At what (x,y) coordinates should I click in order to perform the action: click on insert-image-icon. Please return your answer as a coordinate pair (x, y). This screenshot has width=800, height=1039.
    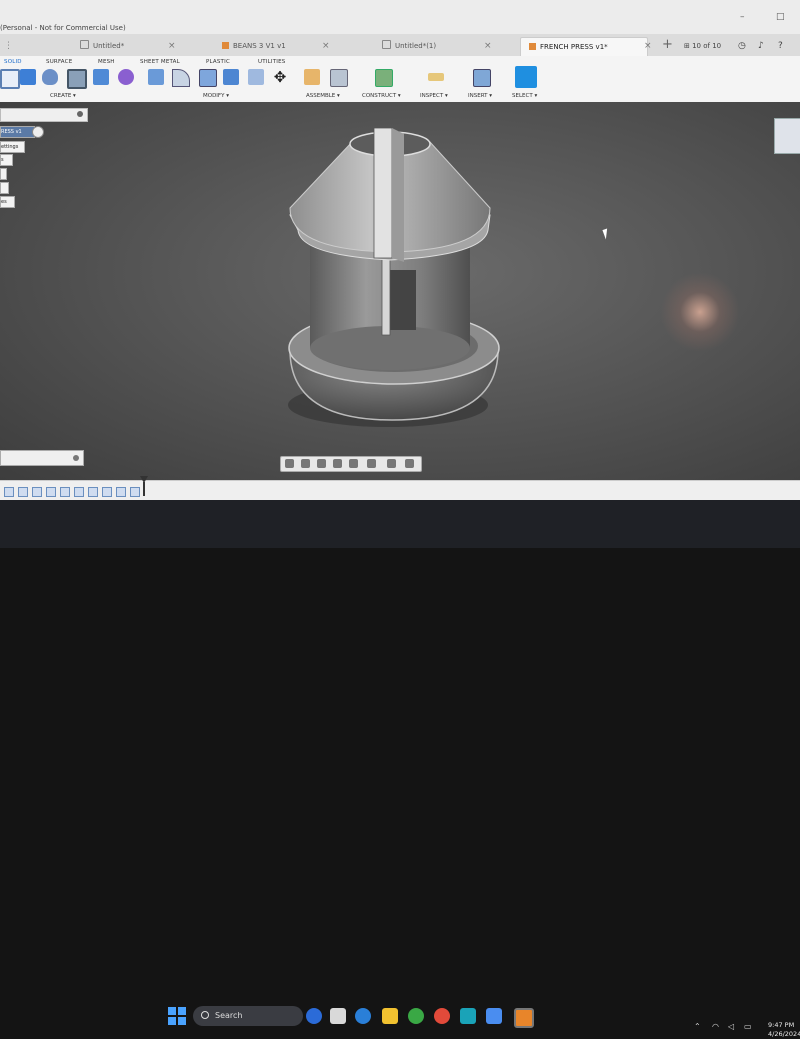
    Looking at the image, I should click on (482, 78).